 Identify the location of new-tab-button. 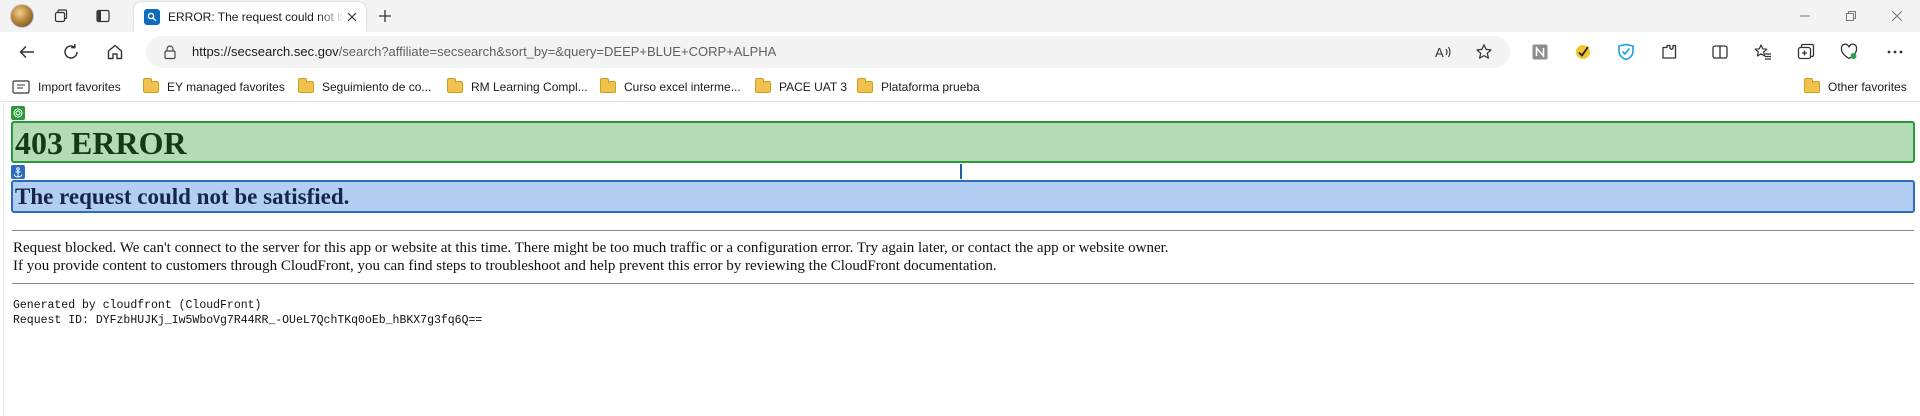
(385, 16).